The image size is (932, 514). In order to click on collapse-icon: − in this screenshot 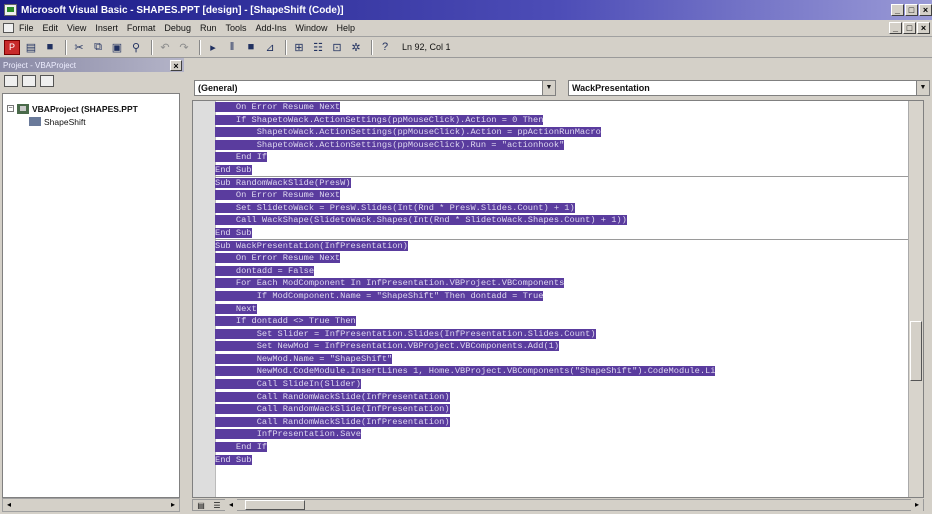, I will do `click(10, 108)`.